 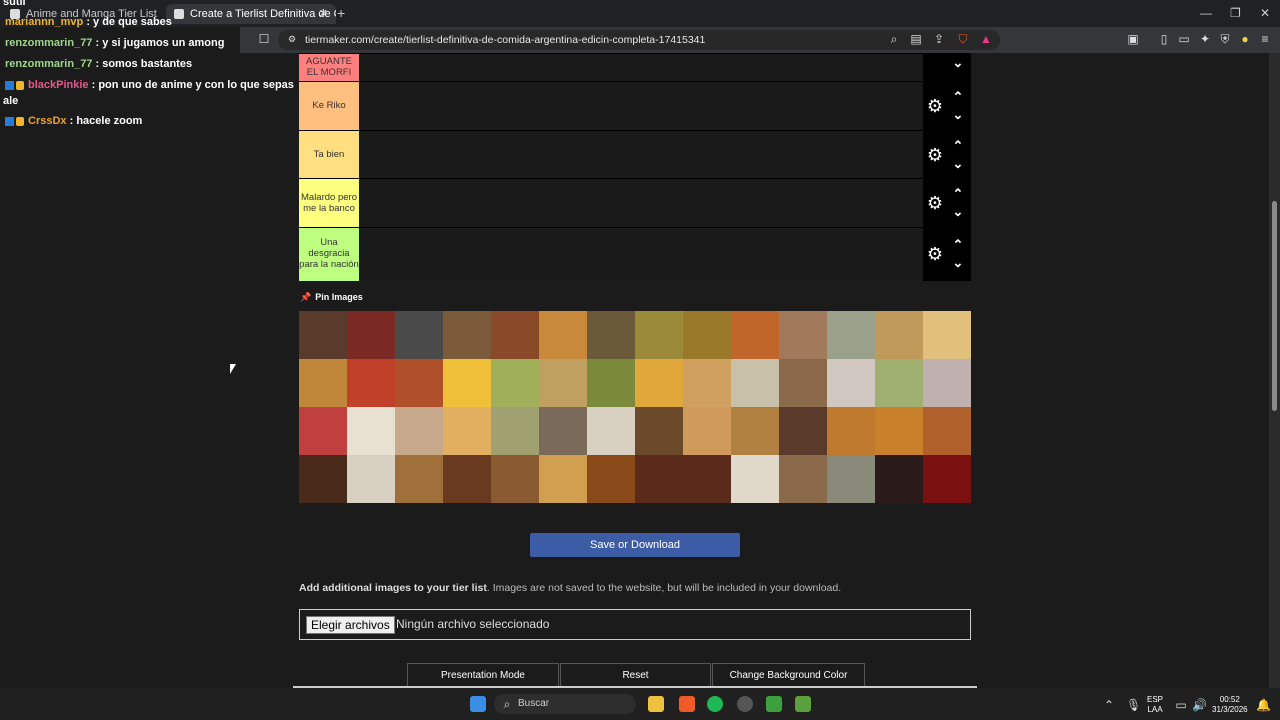 I want to click on new-tab-button: +, so click(x=341, y=13).